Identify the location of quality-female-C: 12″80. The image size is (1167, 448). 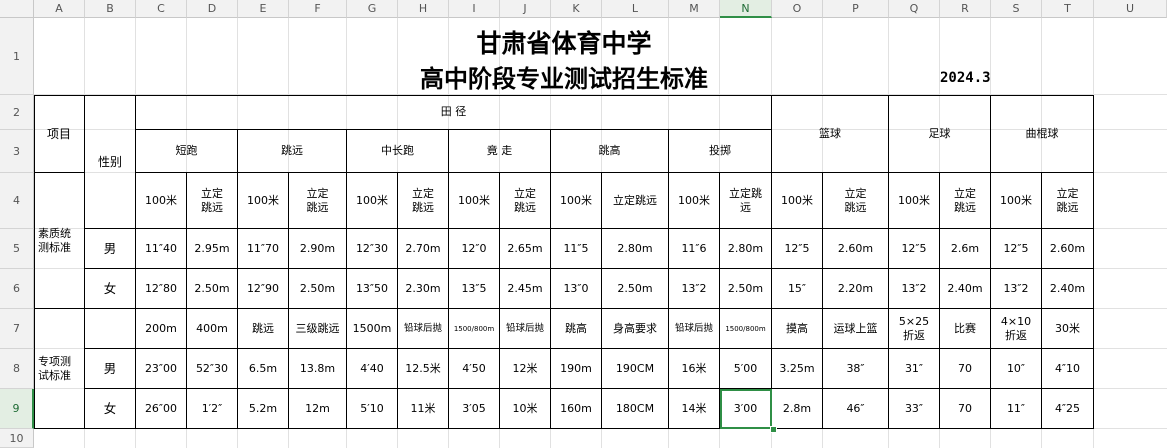
(161, 289).